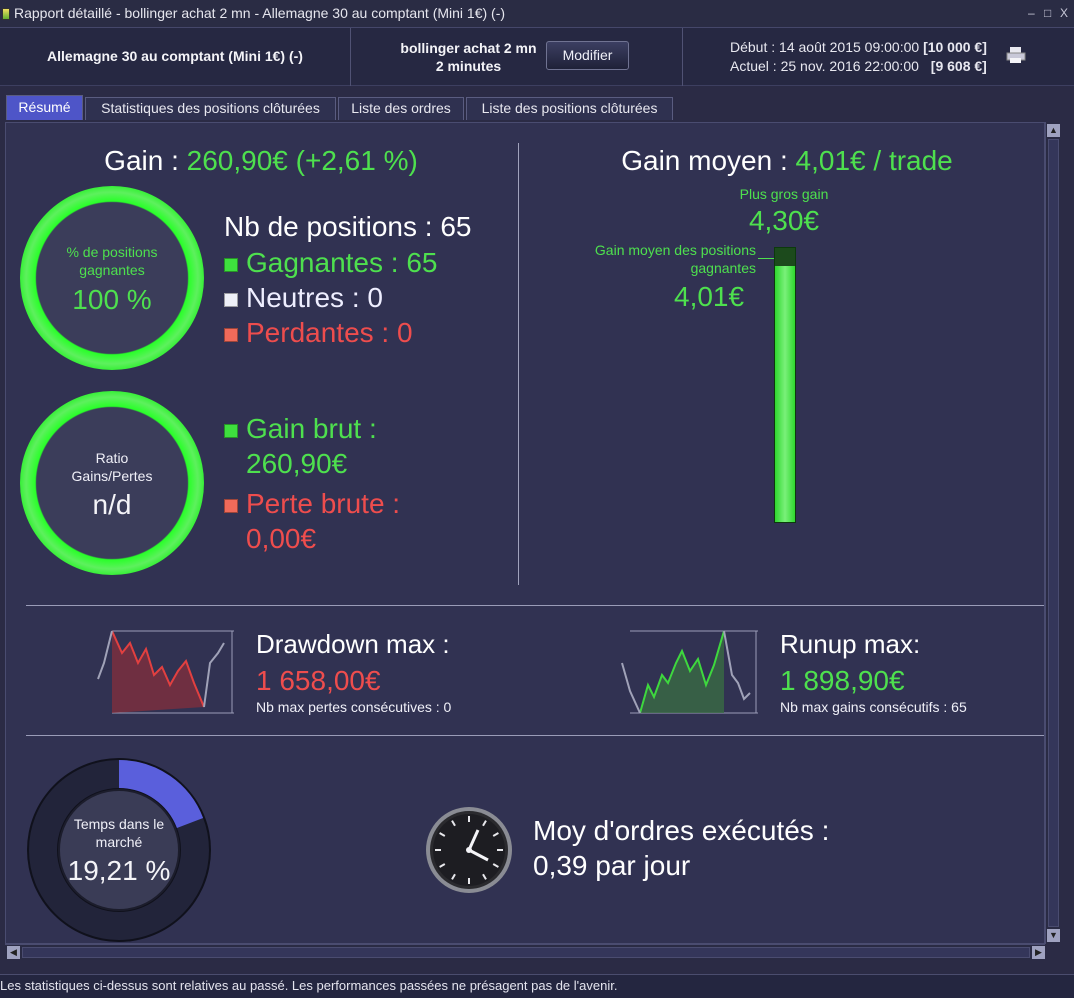 This screenshot has height=998, width=1074. What do you see at coordinates (569, 108) in the screenshot?
I see `tab-closed-positions-list: Liste des positions clôturées` at bounding box center [569, 108].